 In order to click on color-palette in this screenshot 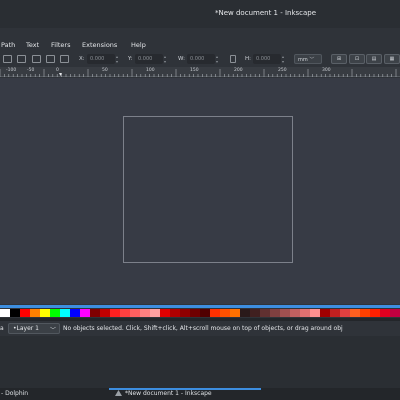, I will do `click(200, 313)`.